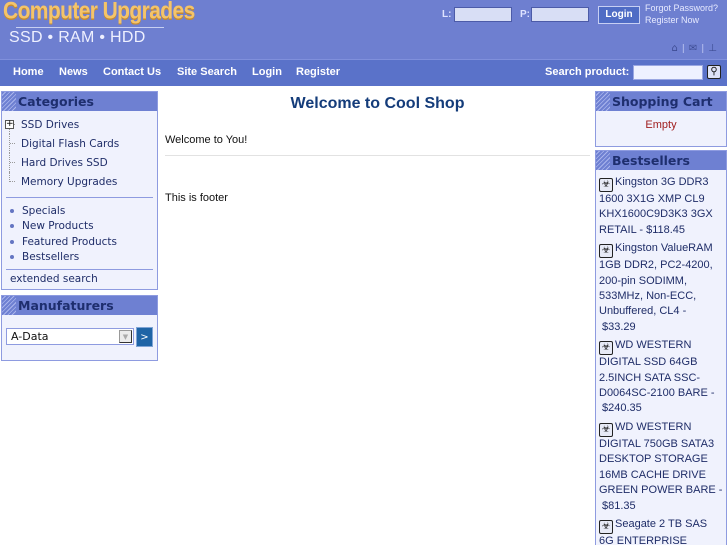 This screenshot has height=545, width=727. What do you see at coordinates (30, 336) in the screenshot?
I see `manufacturer-selected: A-Data` at bounding box center [30, 336].